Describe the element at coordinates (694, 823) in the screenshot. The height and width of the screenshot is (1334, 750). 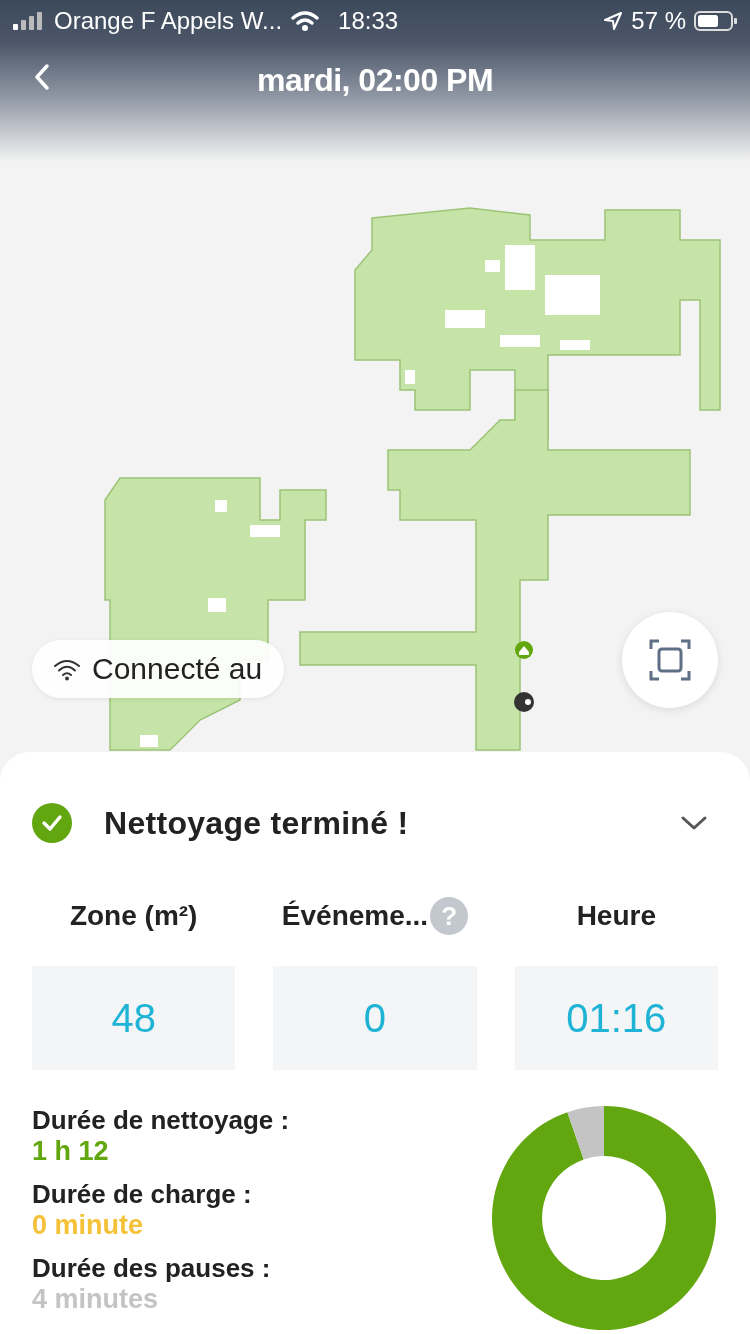
I see `expand-button` at that location.